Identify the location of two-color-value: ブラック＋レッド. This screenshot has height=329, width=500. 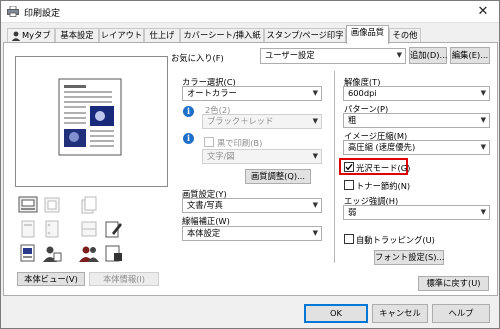
(240, 121).